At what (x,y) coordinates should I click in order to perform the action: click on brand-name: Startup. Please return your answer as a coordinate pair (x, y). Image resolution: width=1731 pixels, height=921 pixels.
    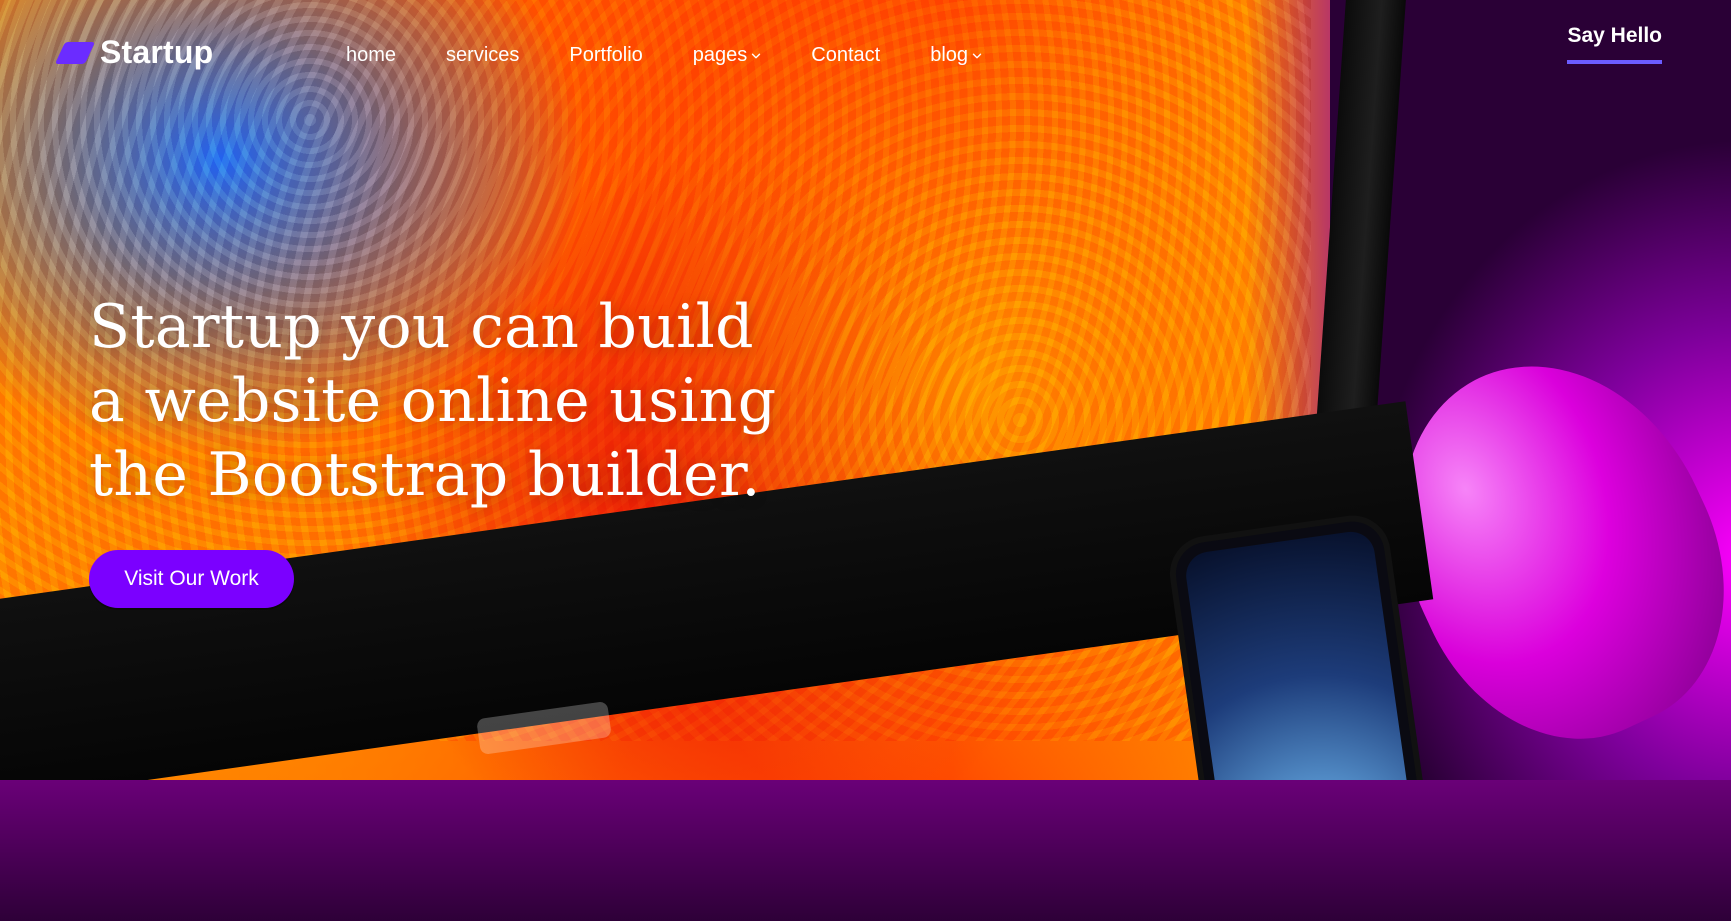
    Looking at the image, I should click on (157, 52).